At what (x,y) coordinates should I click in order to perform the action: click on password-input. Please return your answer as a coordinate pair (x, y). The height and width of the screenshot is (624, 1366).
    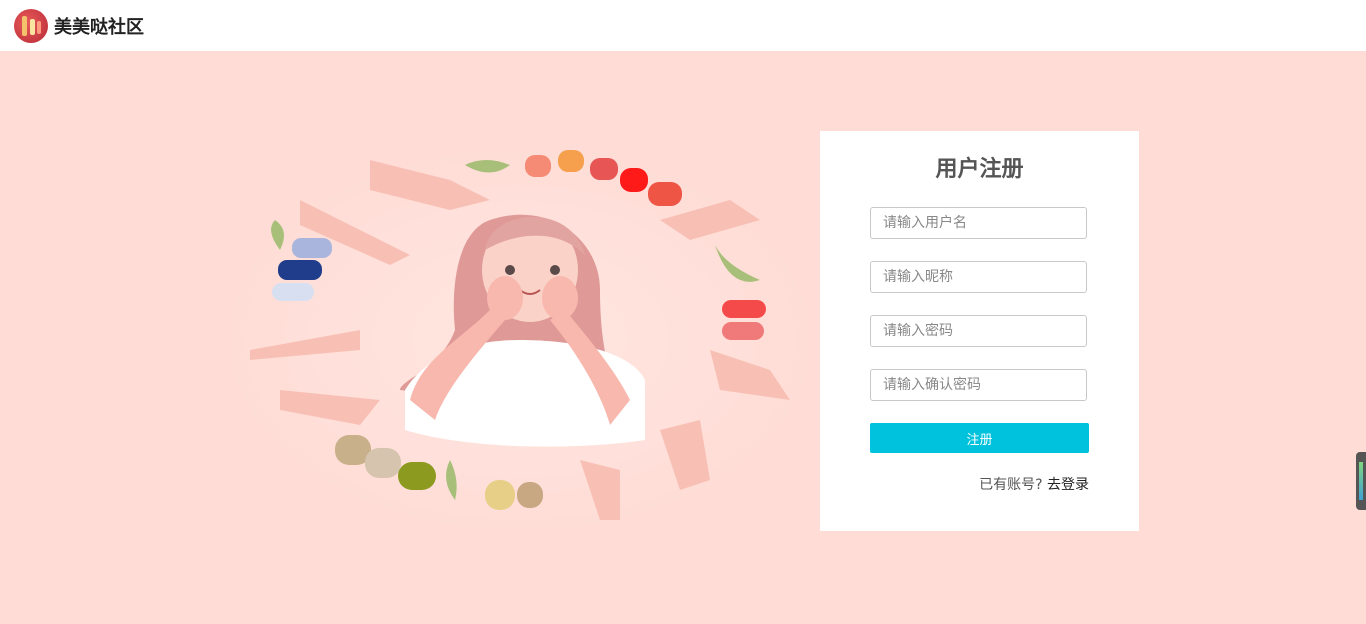
    Looking at the image, I should click on (978, 331).